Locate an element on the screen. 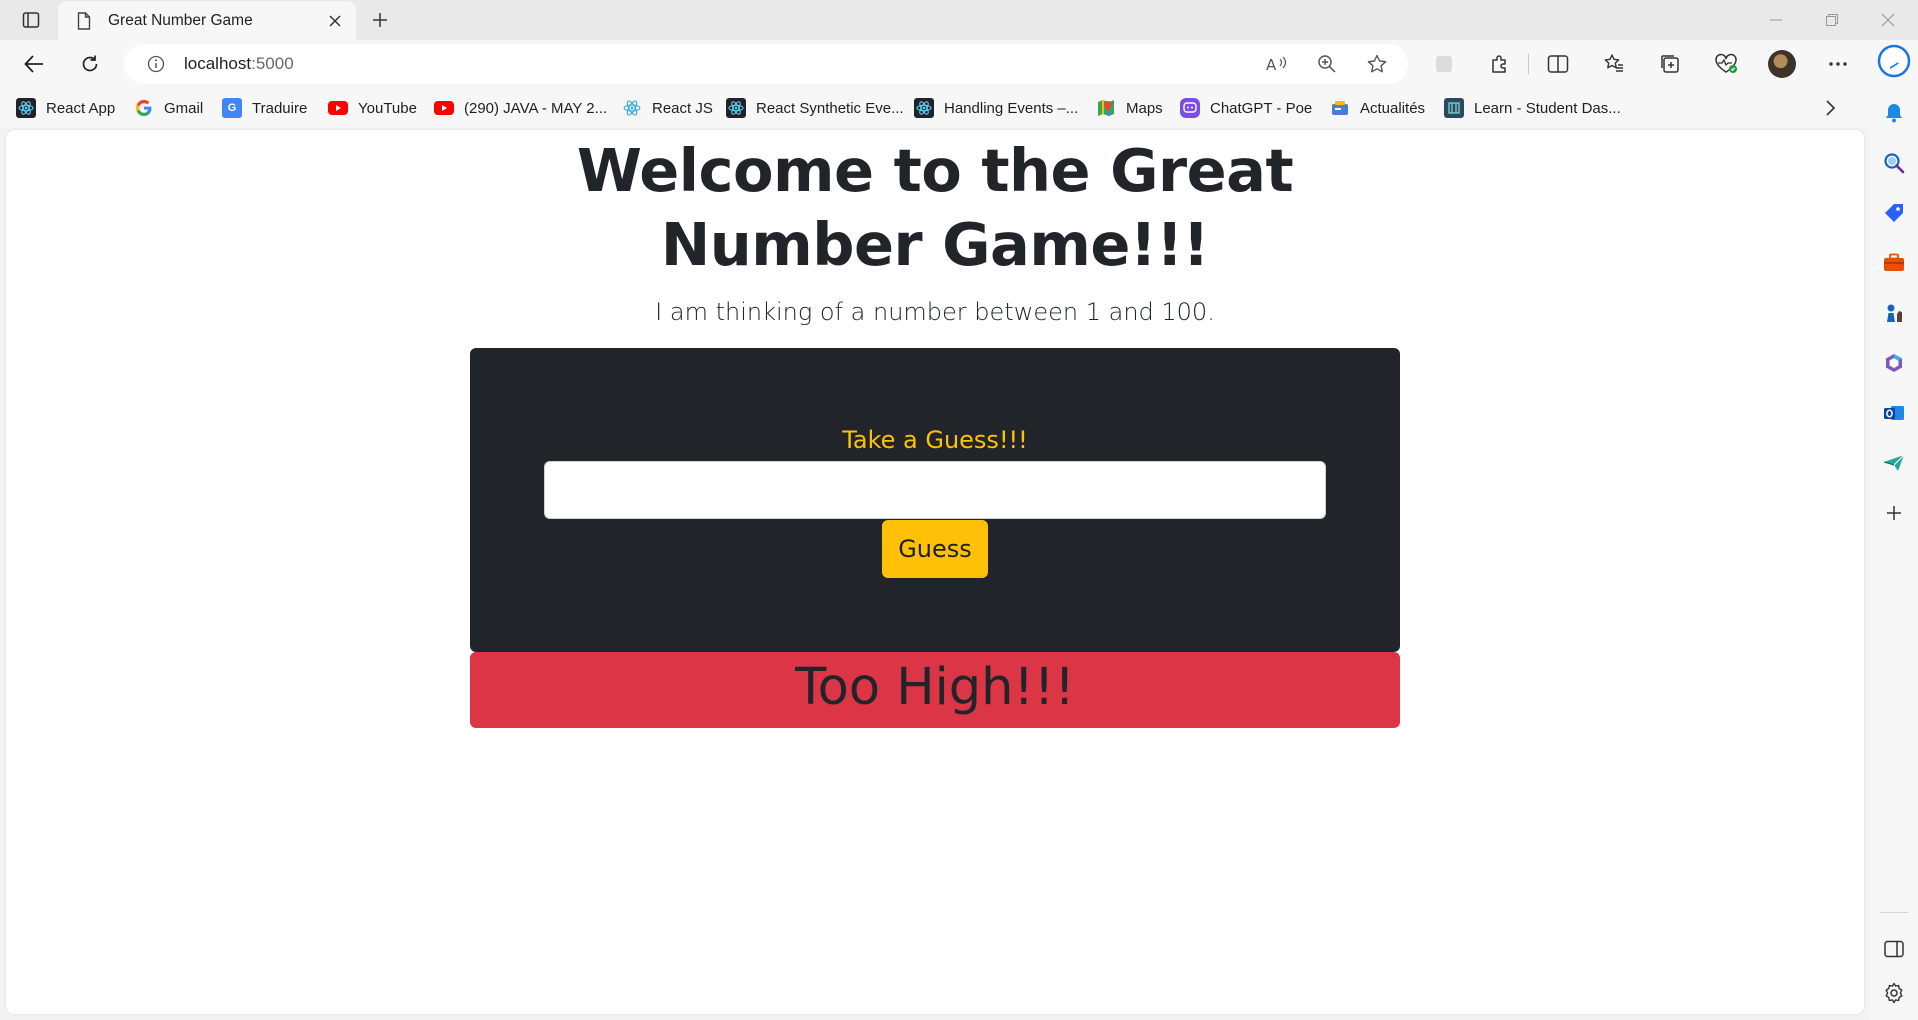 The height and width of the screenshot is (1020, 1918). bing-copilot-icon is located at coordinates (1894, 61).